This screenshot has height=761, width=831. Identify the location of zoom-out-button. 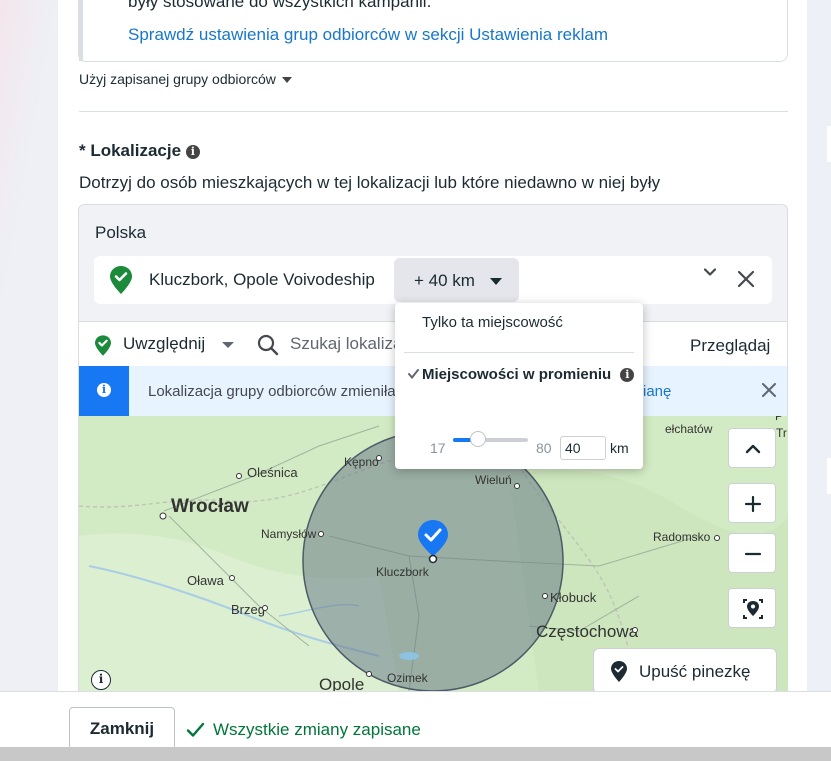
(752, 553).